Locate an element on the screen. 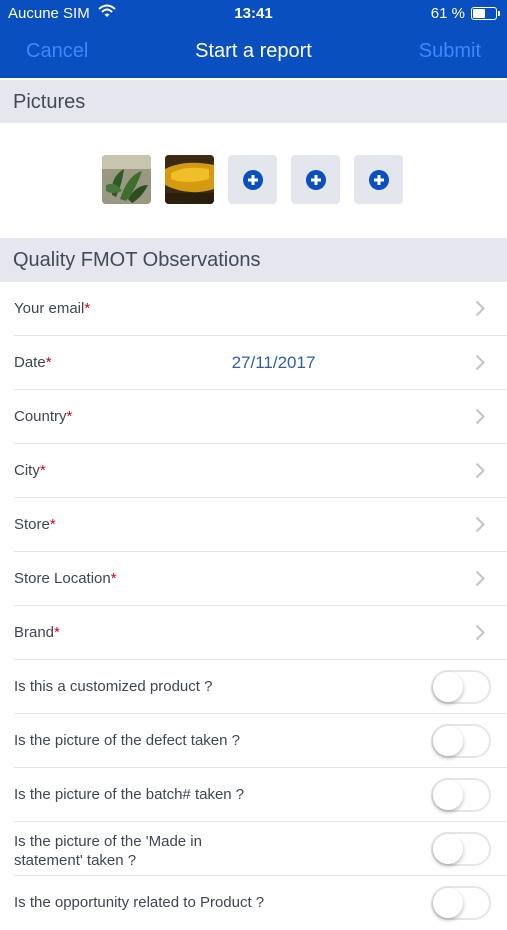 This screenshot has width=507, height=930. field-row-city: City* is located at coordinates (253, 471).